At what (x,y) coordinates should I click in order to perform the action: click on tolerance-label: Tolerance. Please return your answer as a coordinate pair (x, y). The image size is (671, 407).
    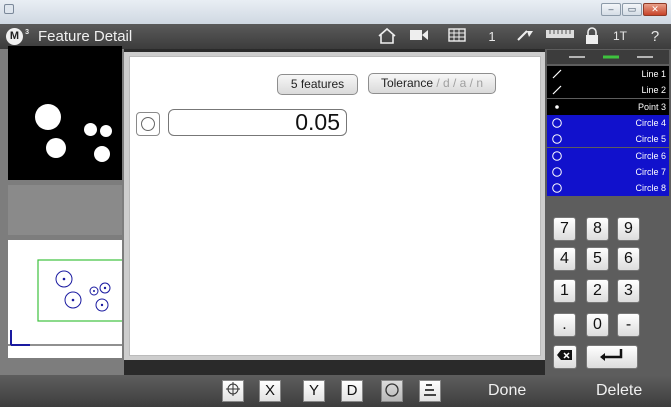
    Looking at the image, I should click on (406, 83).